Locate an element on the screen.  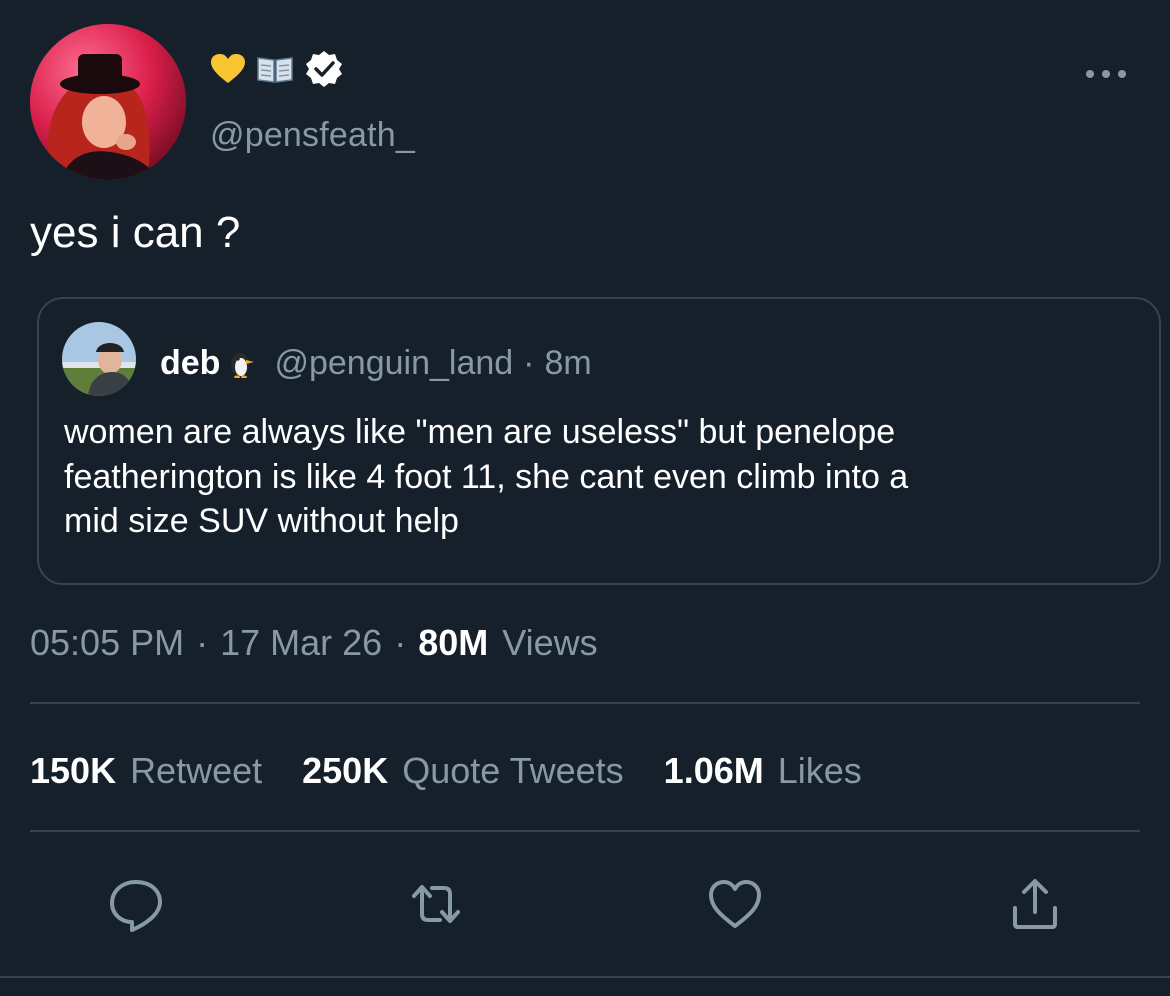
quoted-author-avatar is located at coordinates (99, 359).